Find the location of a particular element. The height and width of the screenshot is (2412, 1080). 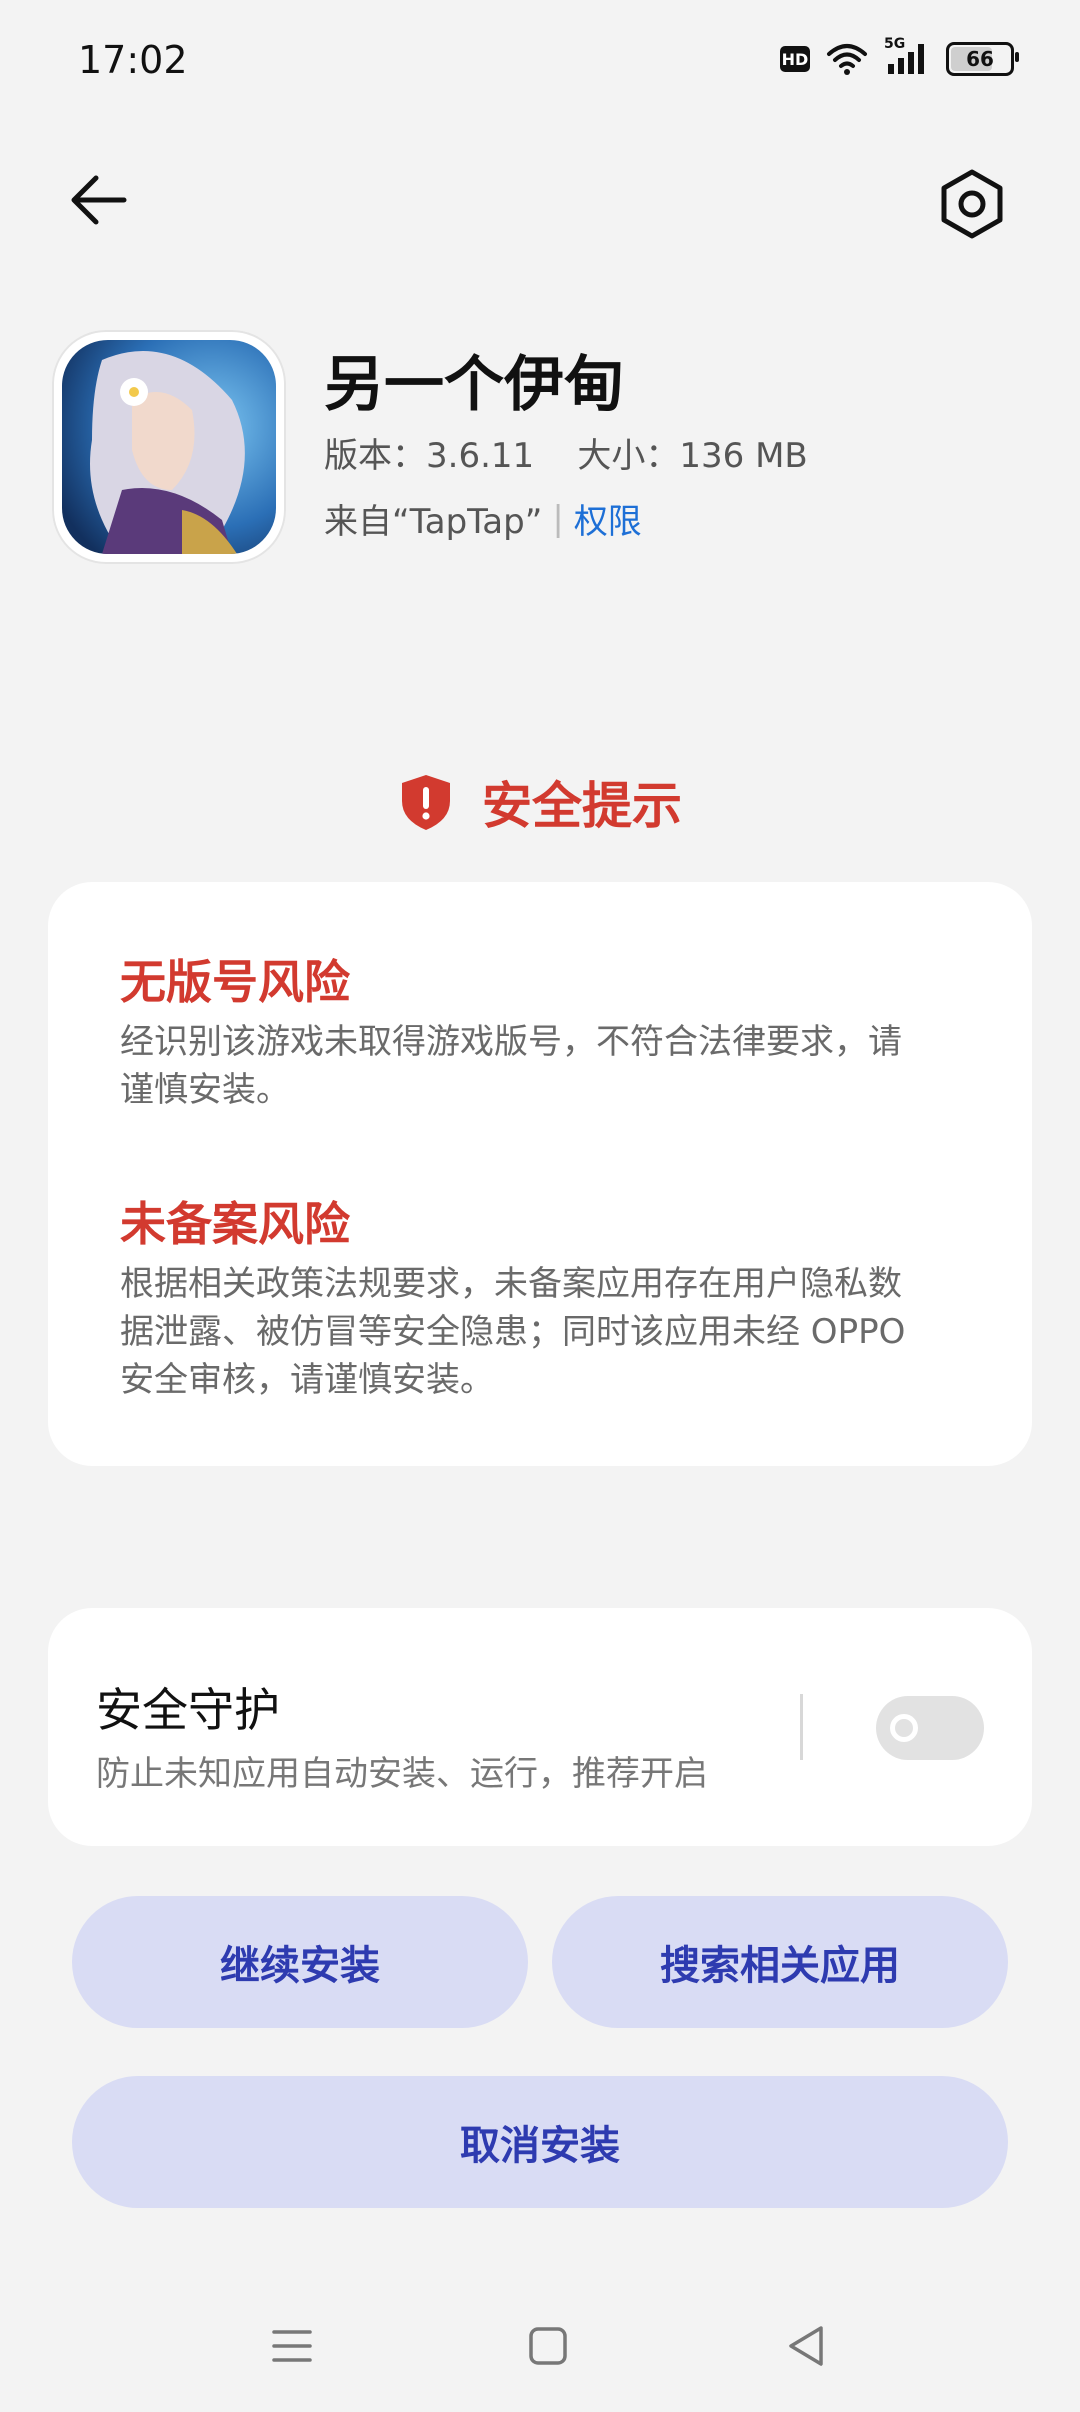

hd-badge: HD is located at coordinates (795, 59).